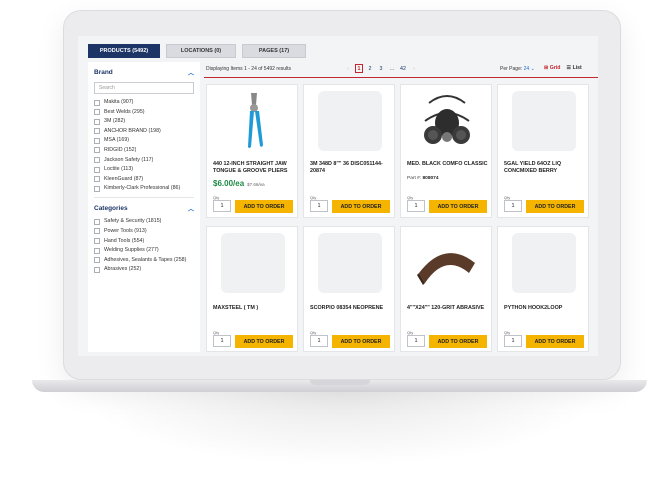  Describe the element at coordinates (381, 68) in the screenshot. I see `page-3-button: 3` at that location.